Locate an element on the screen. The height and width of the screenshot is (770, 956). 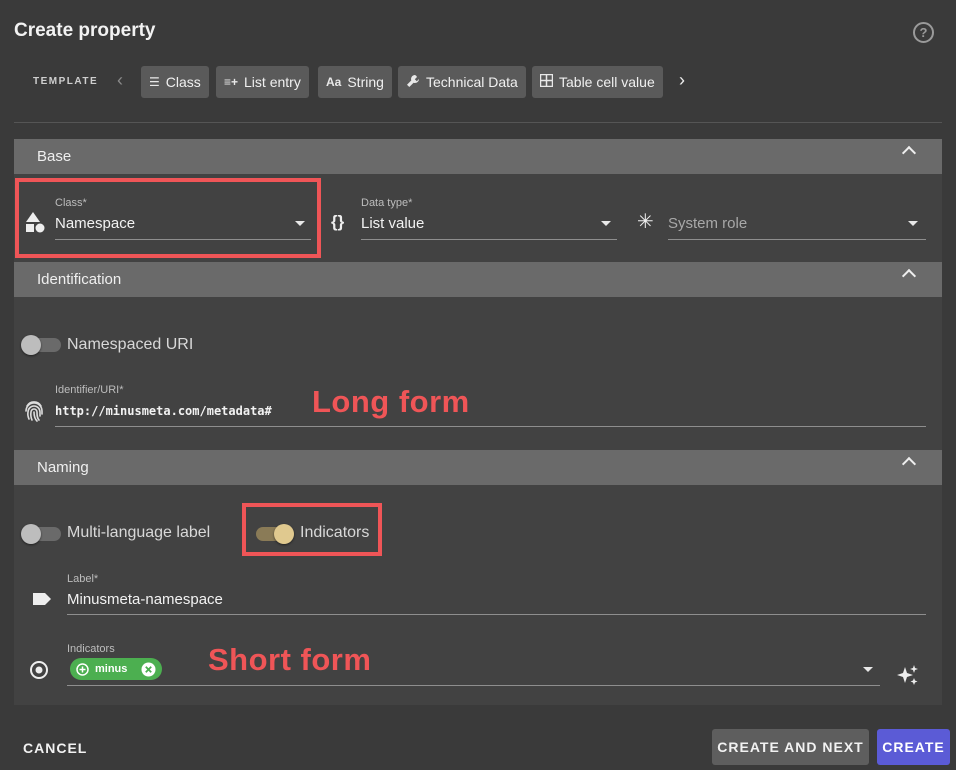
create-and-next-button: CREATE AND NEXT is located at coordinates (790, 747).